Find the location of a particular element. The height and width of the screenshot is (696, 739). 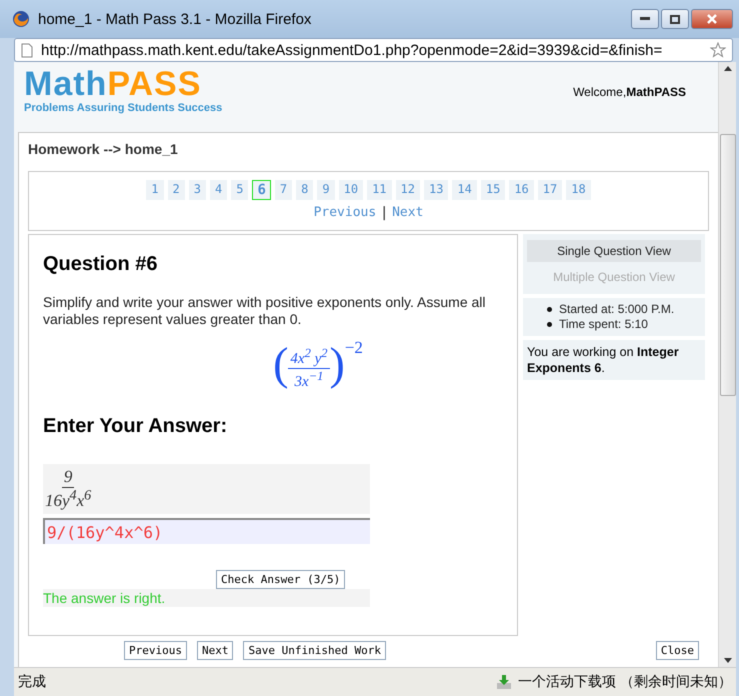

footer-button: Previous is located at coordinates (155, 650).